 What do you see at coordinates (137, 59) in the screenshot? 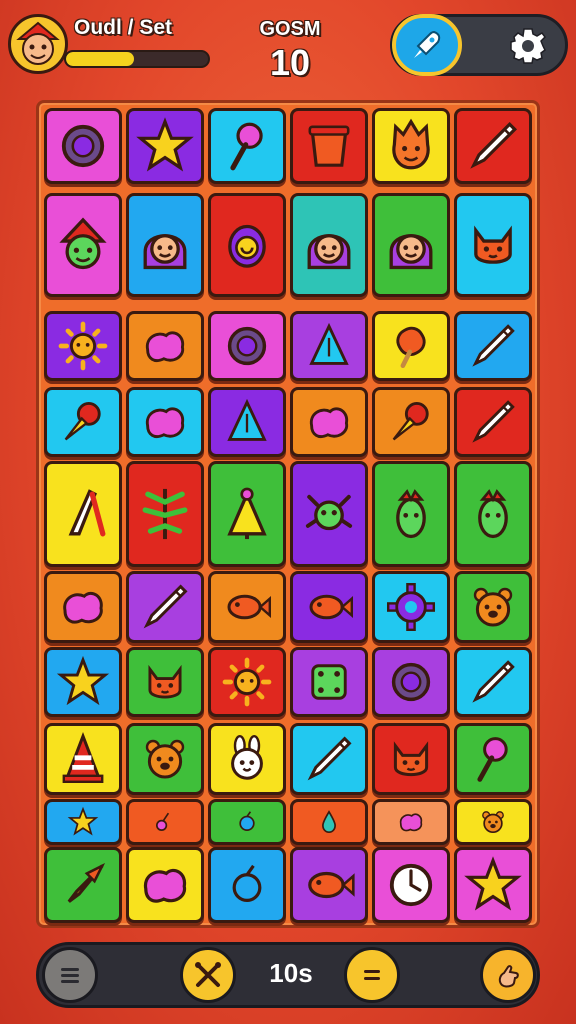
I see `xp-progress-bar` at bounding box center [137, 59].